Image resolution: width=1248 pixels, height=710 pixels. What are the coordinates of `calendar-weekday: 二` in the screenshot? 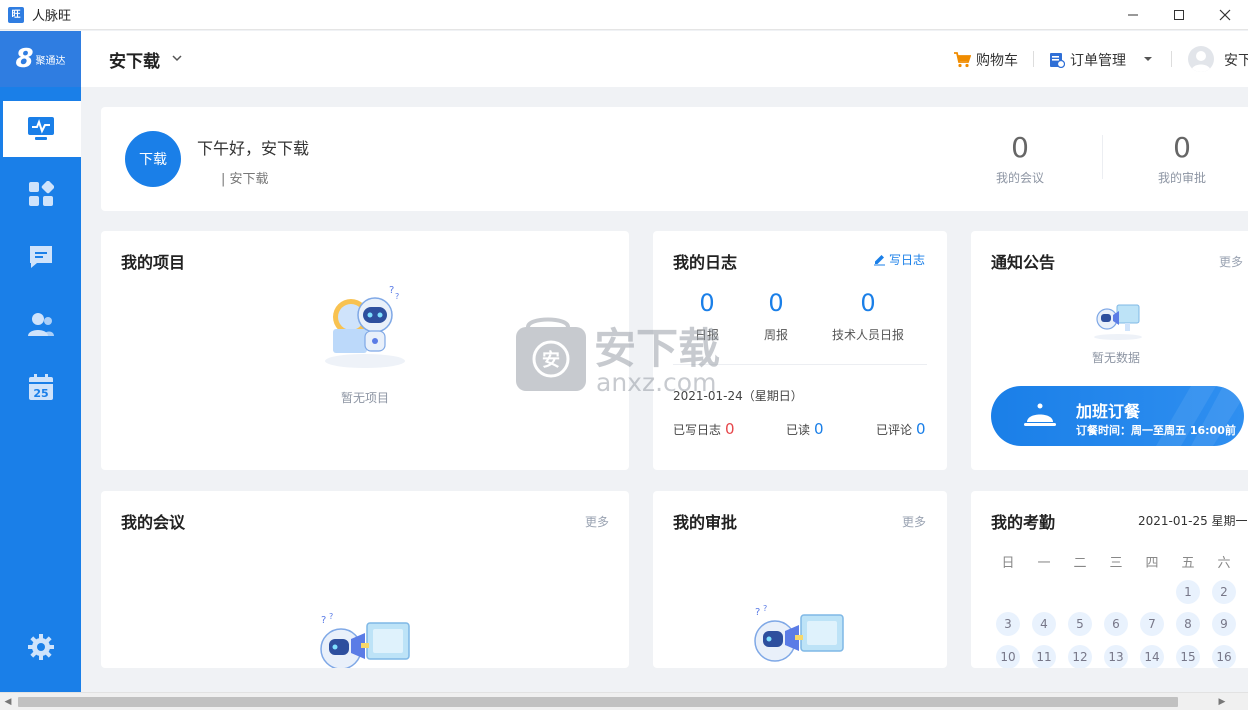 It's located at (1080, 563).